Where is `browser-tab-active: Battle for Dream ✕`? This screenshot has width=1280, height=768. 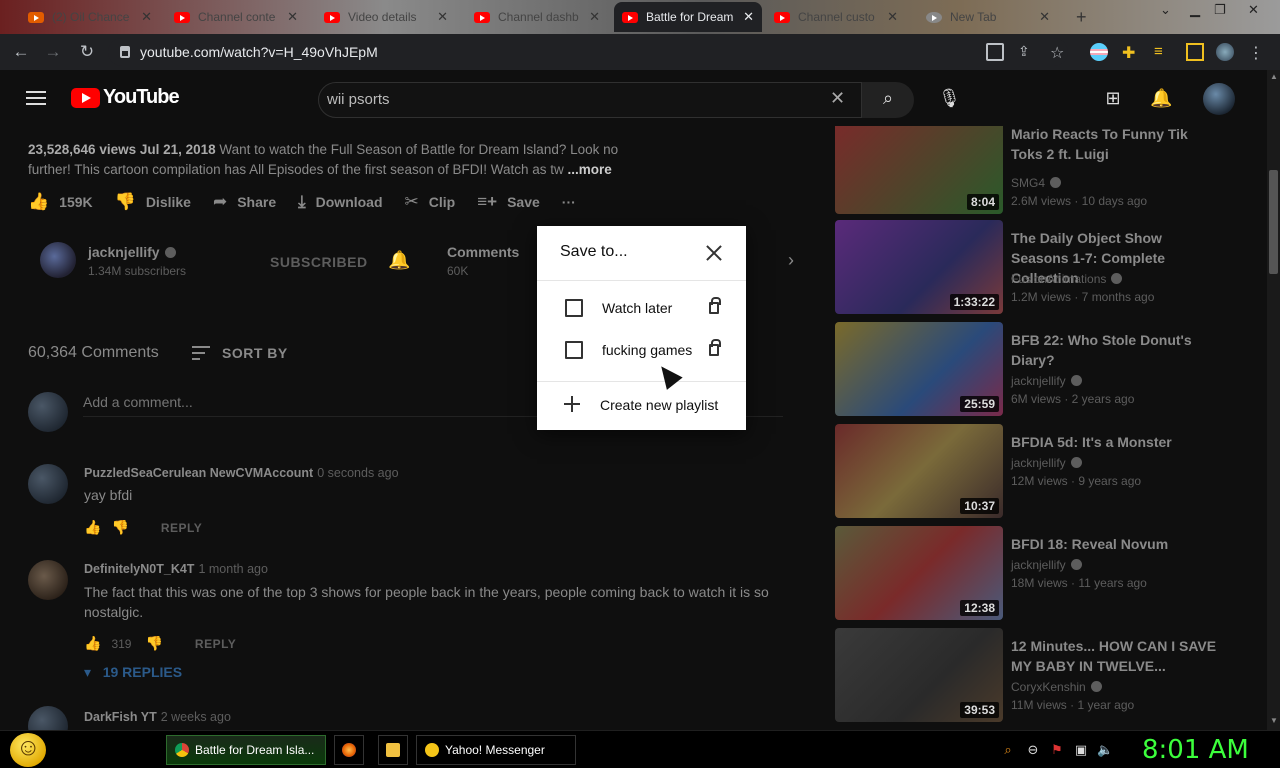
browser-tab-active: Battle for Dream ✕ is located at coordinates (688, 17).